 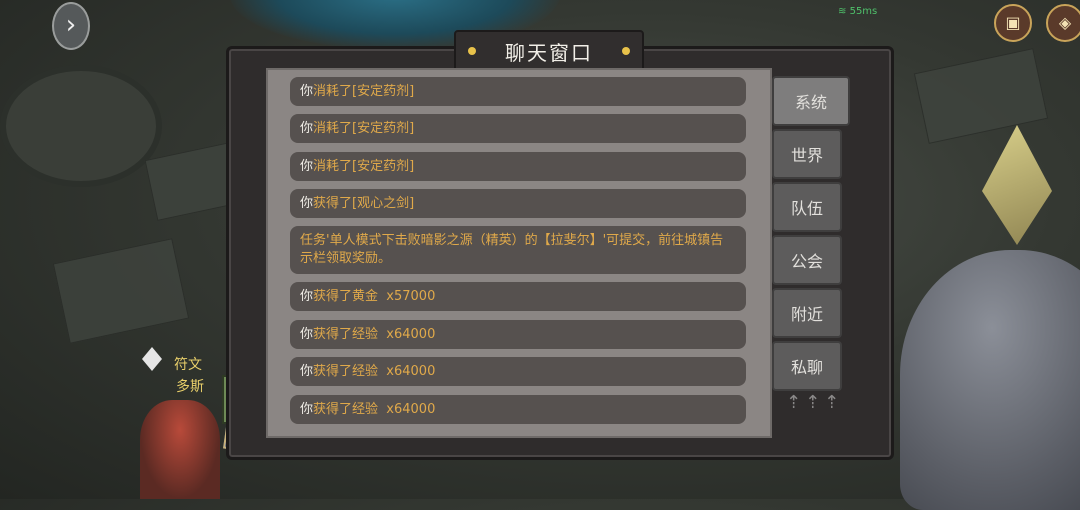 What do you see at coordinates (188, 365) in the screenshot?
I see `rune-label: 符文` at bounding box center [188, 365].